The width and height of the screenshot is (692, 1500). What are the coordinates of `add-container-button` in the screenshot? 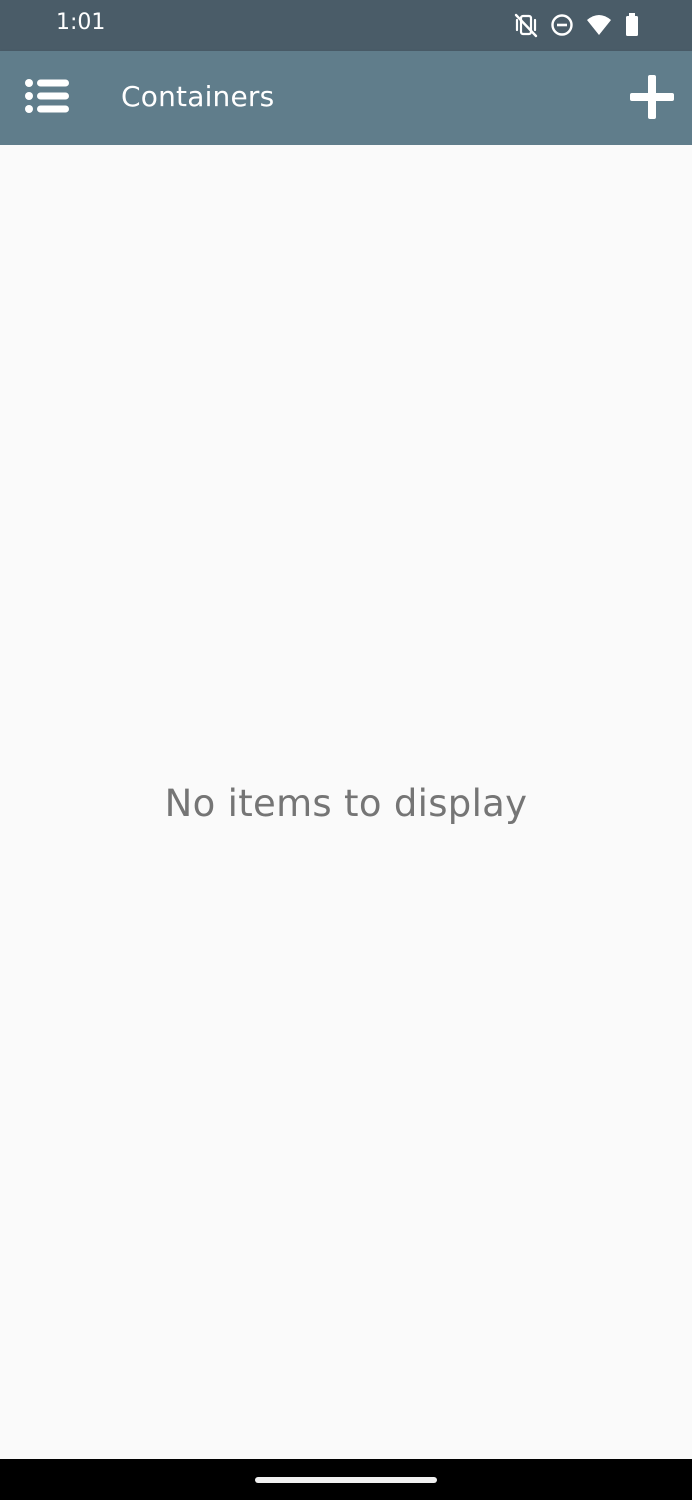 It's located at (652, 99).